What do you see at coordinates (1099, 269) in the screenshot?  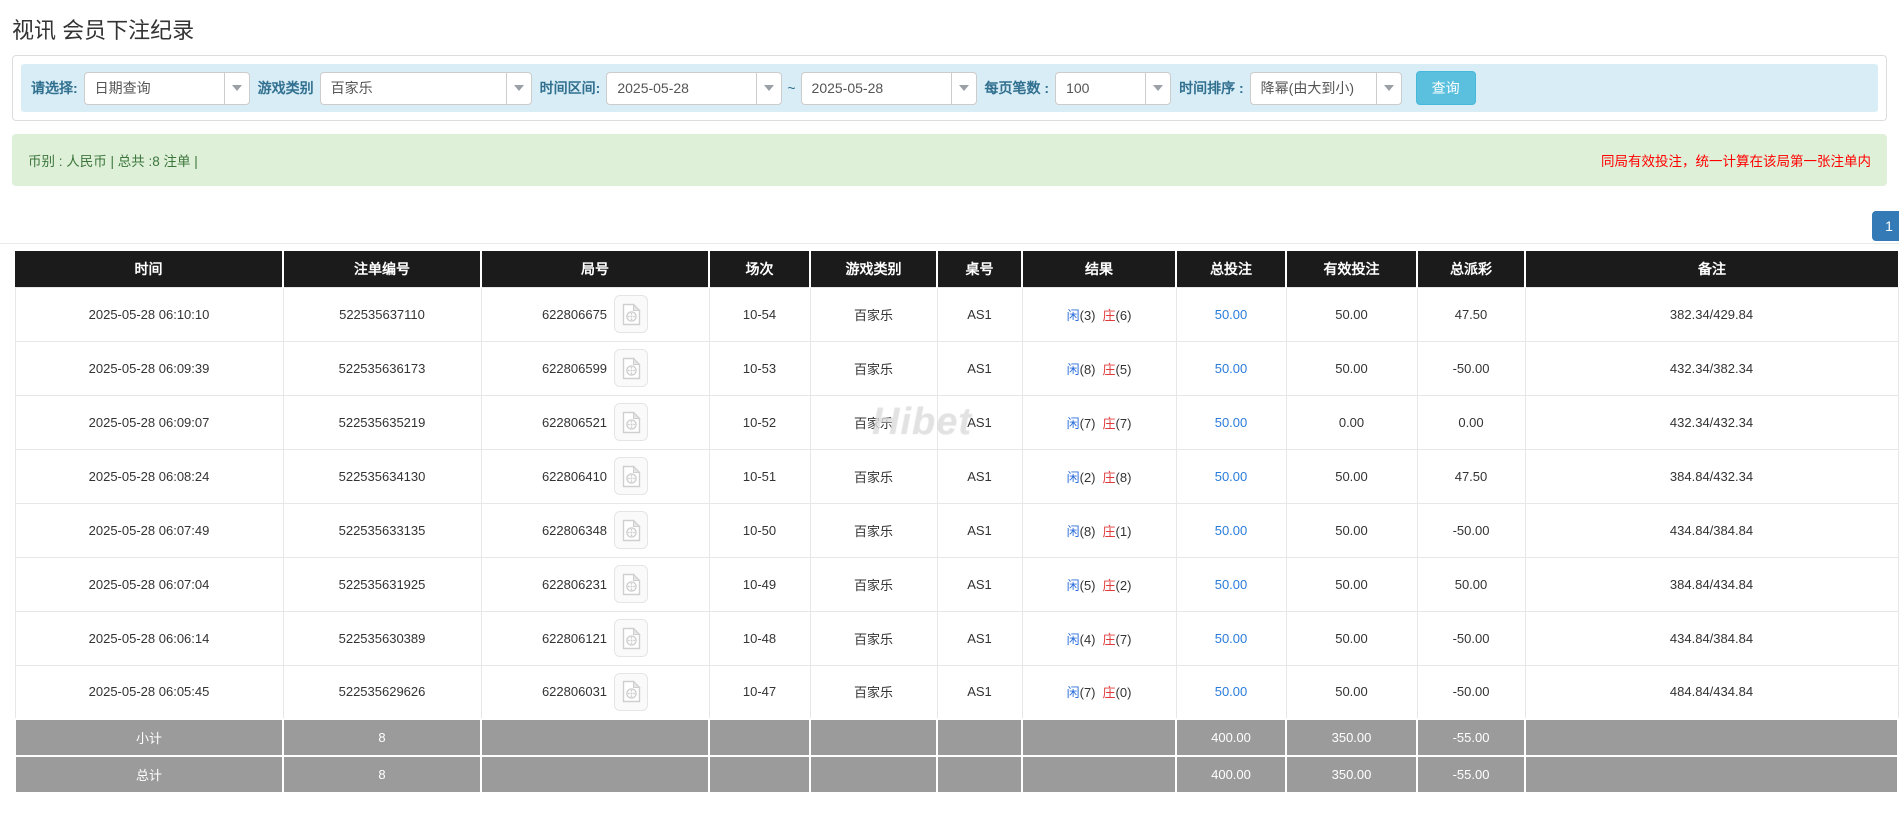 I see `header-result: 结果` at bounding box center [1099, 269].